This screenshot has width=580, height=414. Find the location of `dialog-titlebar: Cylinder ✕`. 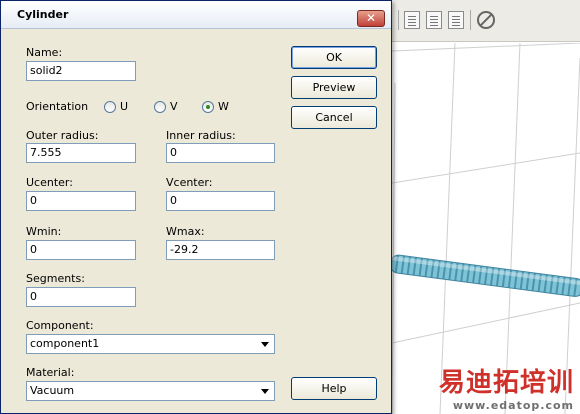

dialog-titlebar: Cylinder ✕ is located at coordinates (196, 15).